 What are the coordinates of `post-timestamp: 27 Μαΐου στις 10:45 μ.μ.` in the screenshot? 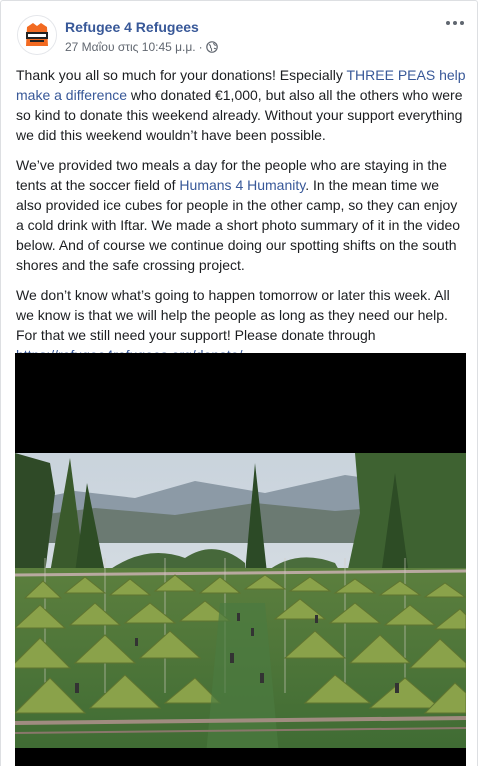 It's located at (130, 47).